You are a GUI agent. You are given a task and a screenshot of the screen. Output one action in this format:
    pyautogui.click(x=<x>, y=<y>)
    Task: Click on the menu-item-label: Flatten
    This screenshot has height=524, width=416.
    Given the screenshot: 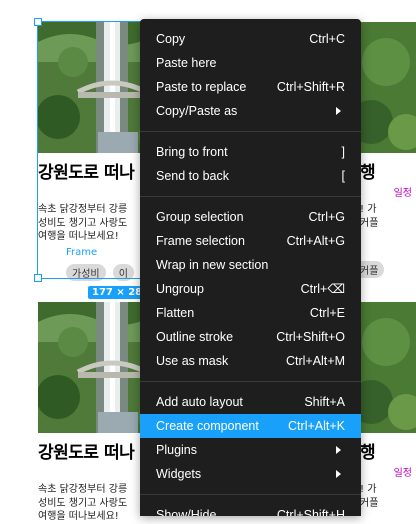 What is the action you would take?
    pyautogui.click(x=175, y=313)
    